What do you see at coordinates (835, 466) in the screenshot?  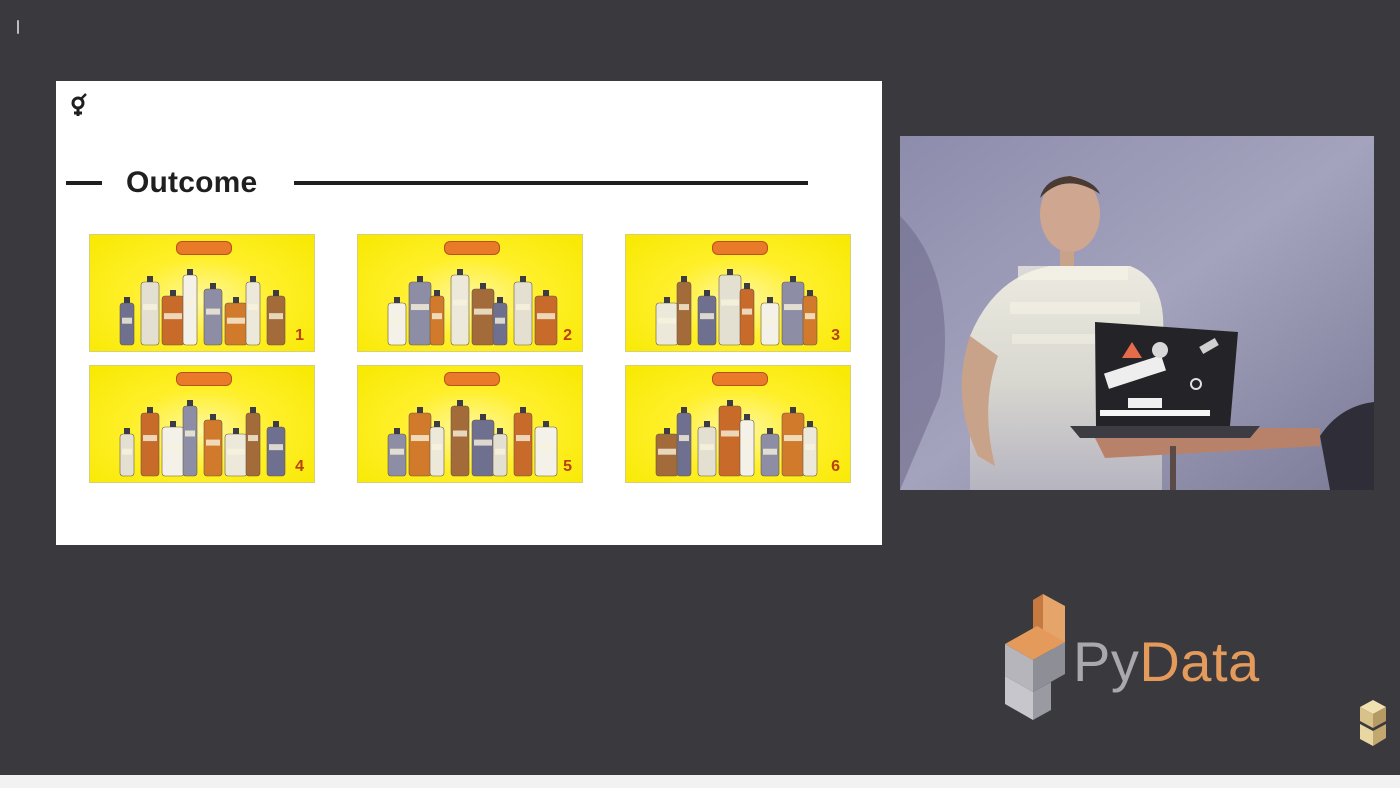 I see `tile-number: 6` at bounding box center [835, 466].